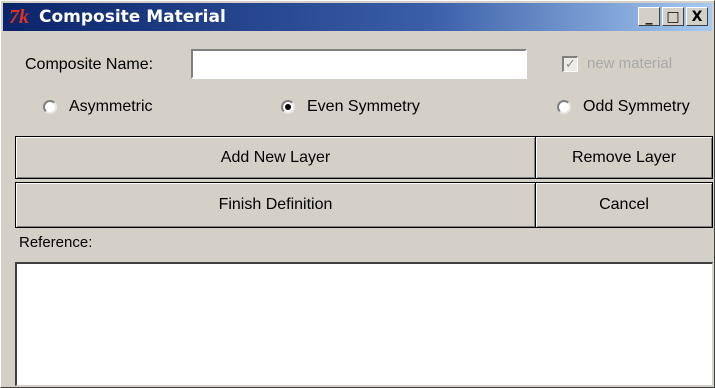 Image resolution: width=715 pixels, height=388 pixels. I want to click on radio-asymmetric-label: Asymmetric, so click(111, 106).